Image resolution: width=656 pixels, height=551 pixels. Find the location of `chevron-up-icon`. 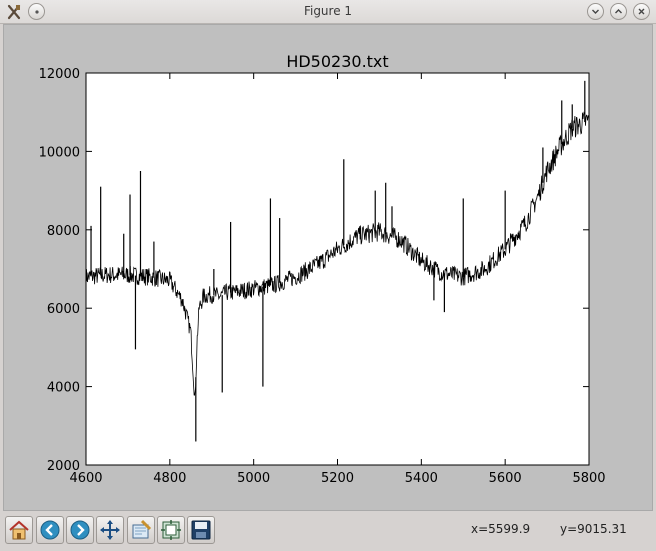

chevron-up-icon is located at coordinates (618, 11).